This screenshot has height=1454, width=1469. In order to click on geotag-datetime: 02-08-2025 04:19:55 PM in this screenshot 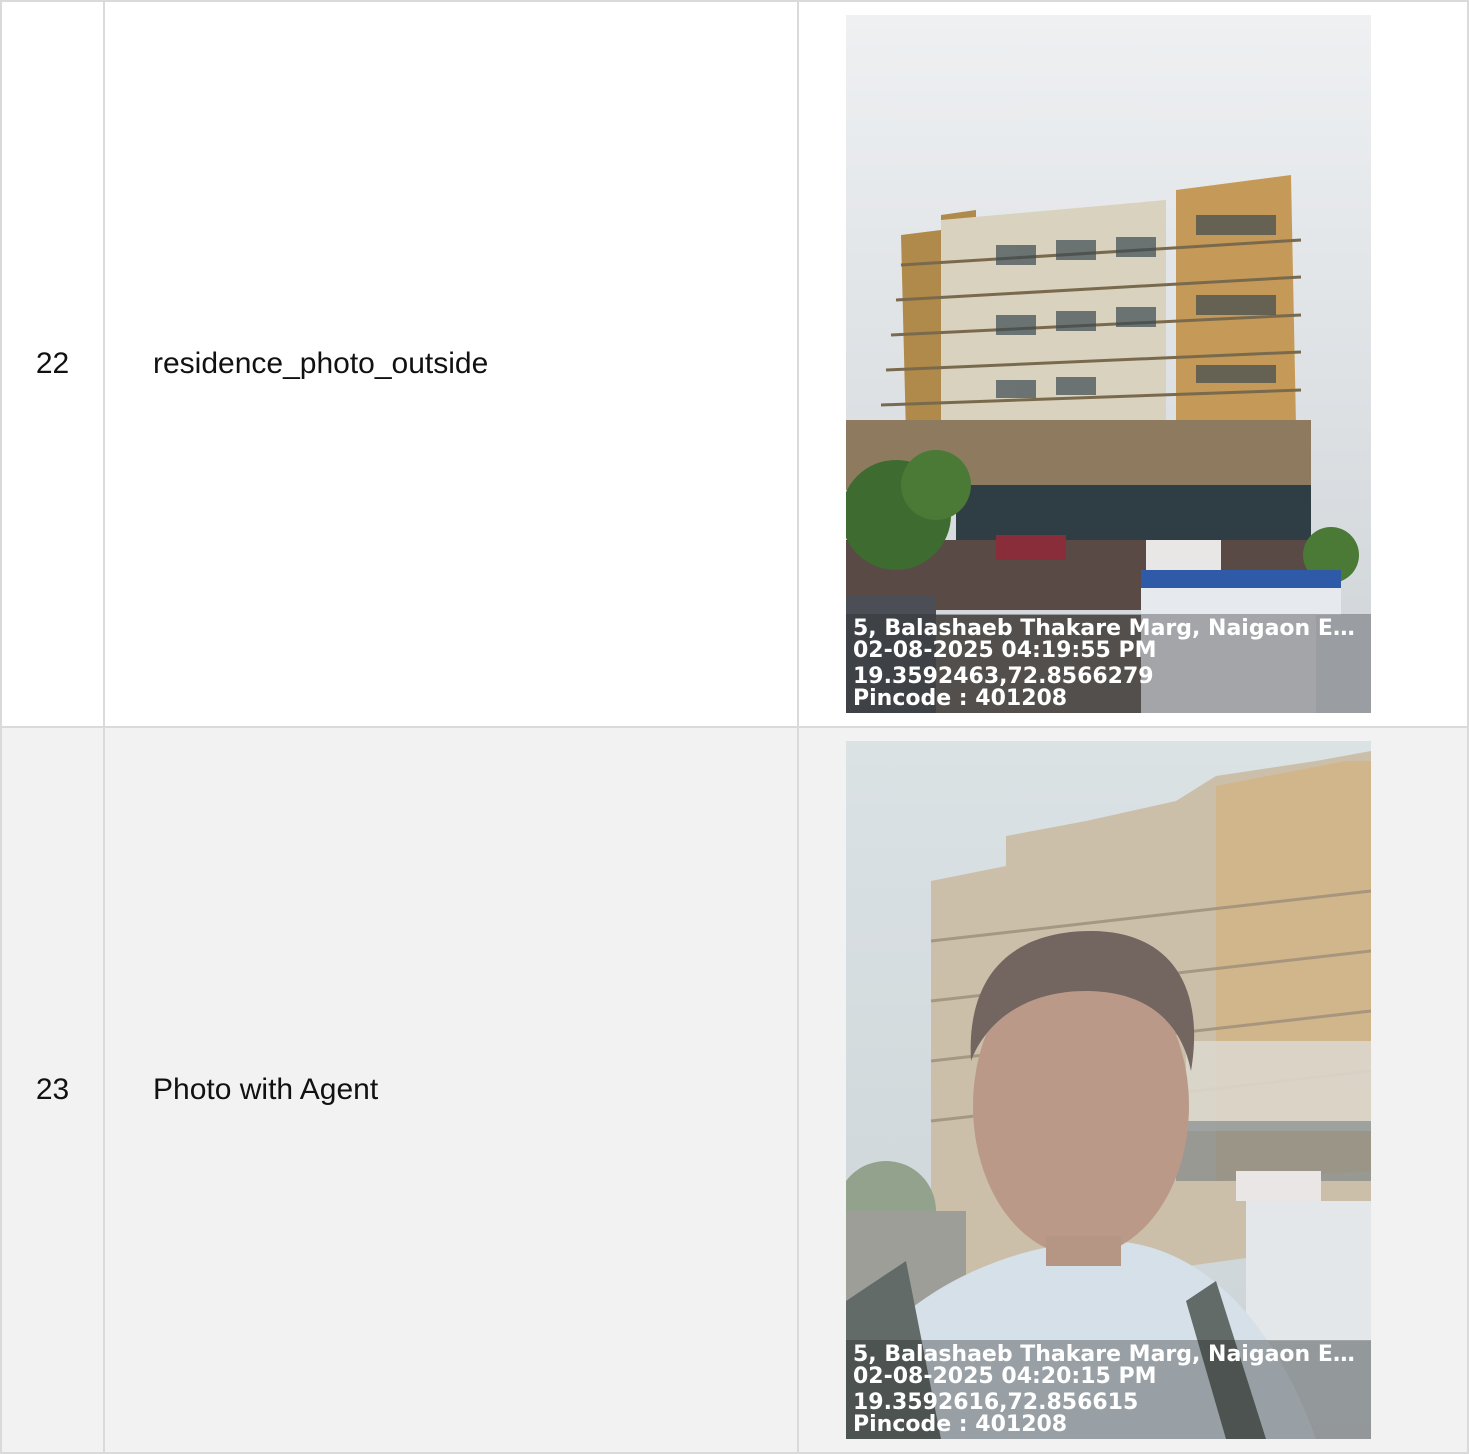, I will do `click(1005, 651)`.